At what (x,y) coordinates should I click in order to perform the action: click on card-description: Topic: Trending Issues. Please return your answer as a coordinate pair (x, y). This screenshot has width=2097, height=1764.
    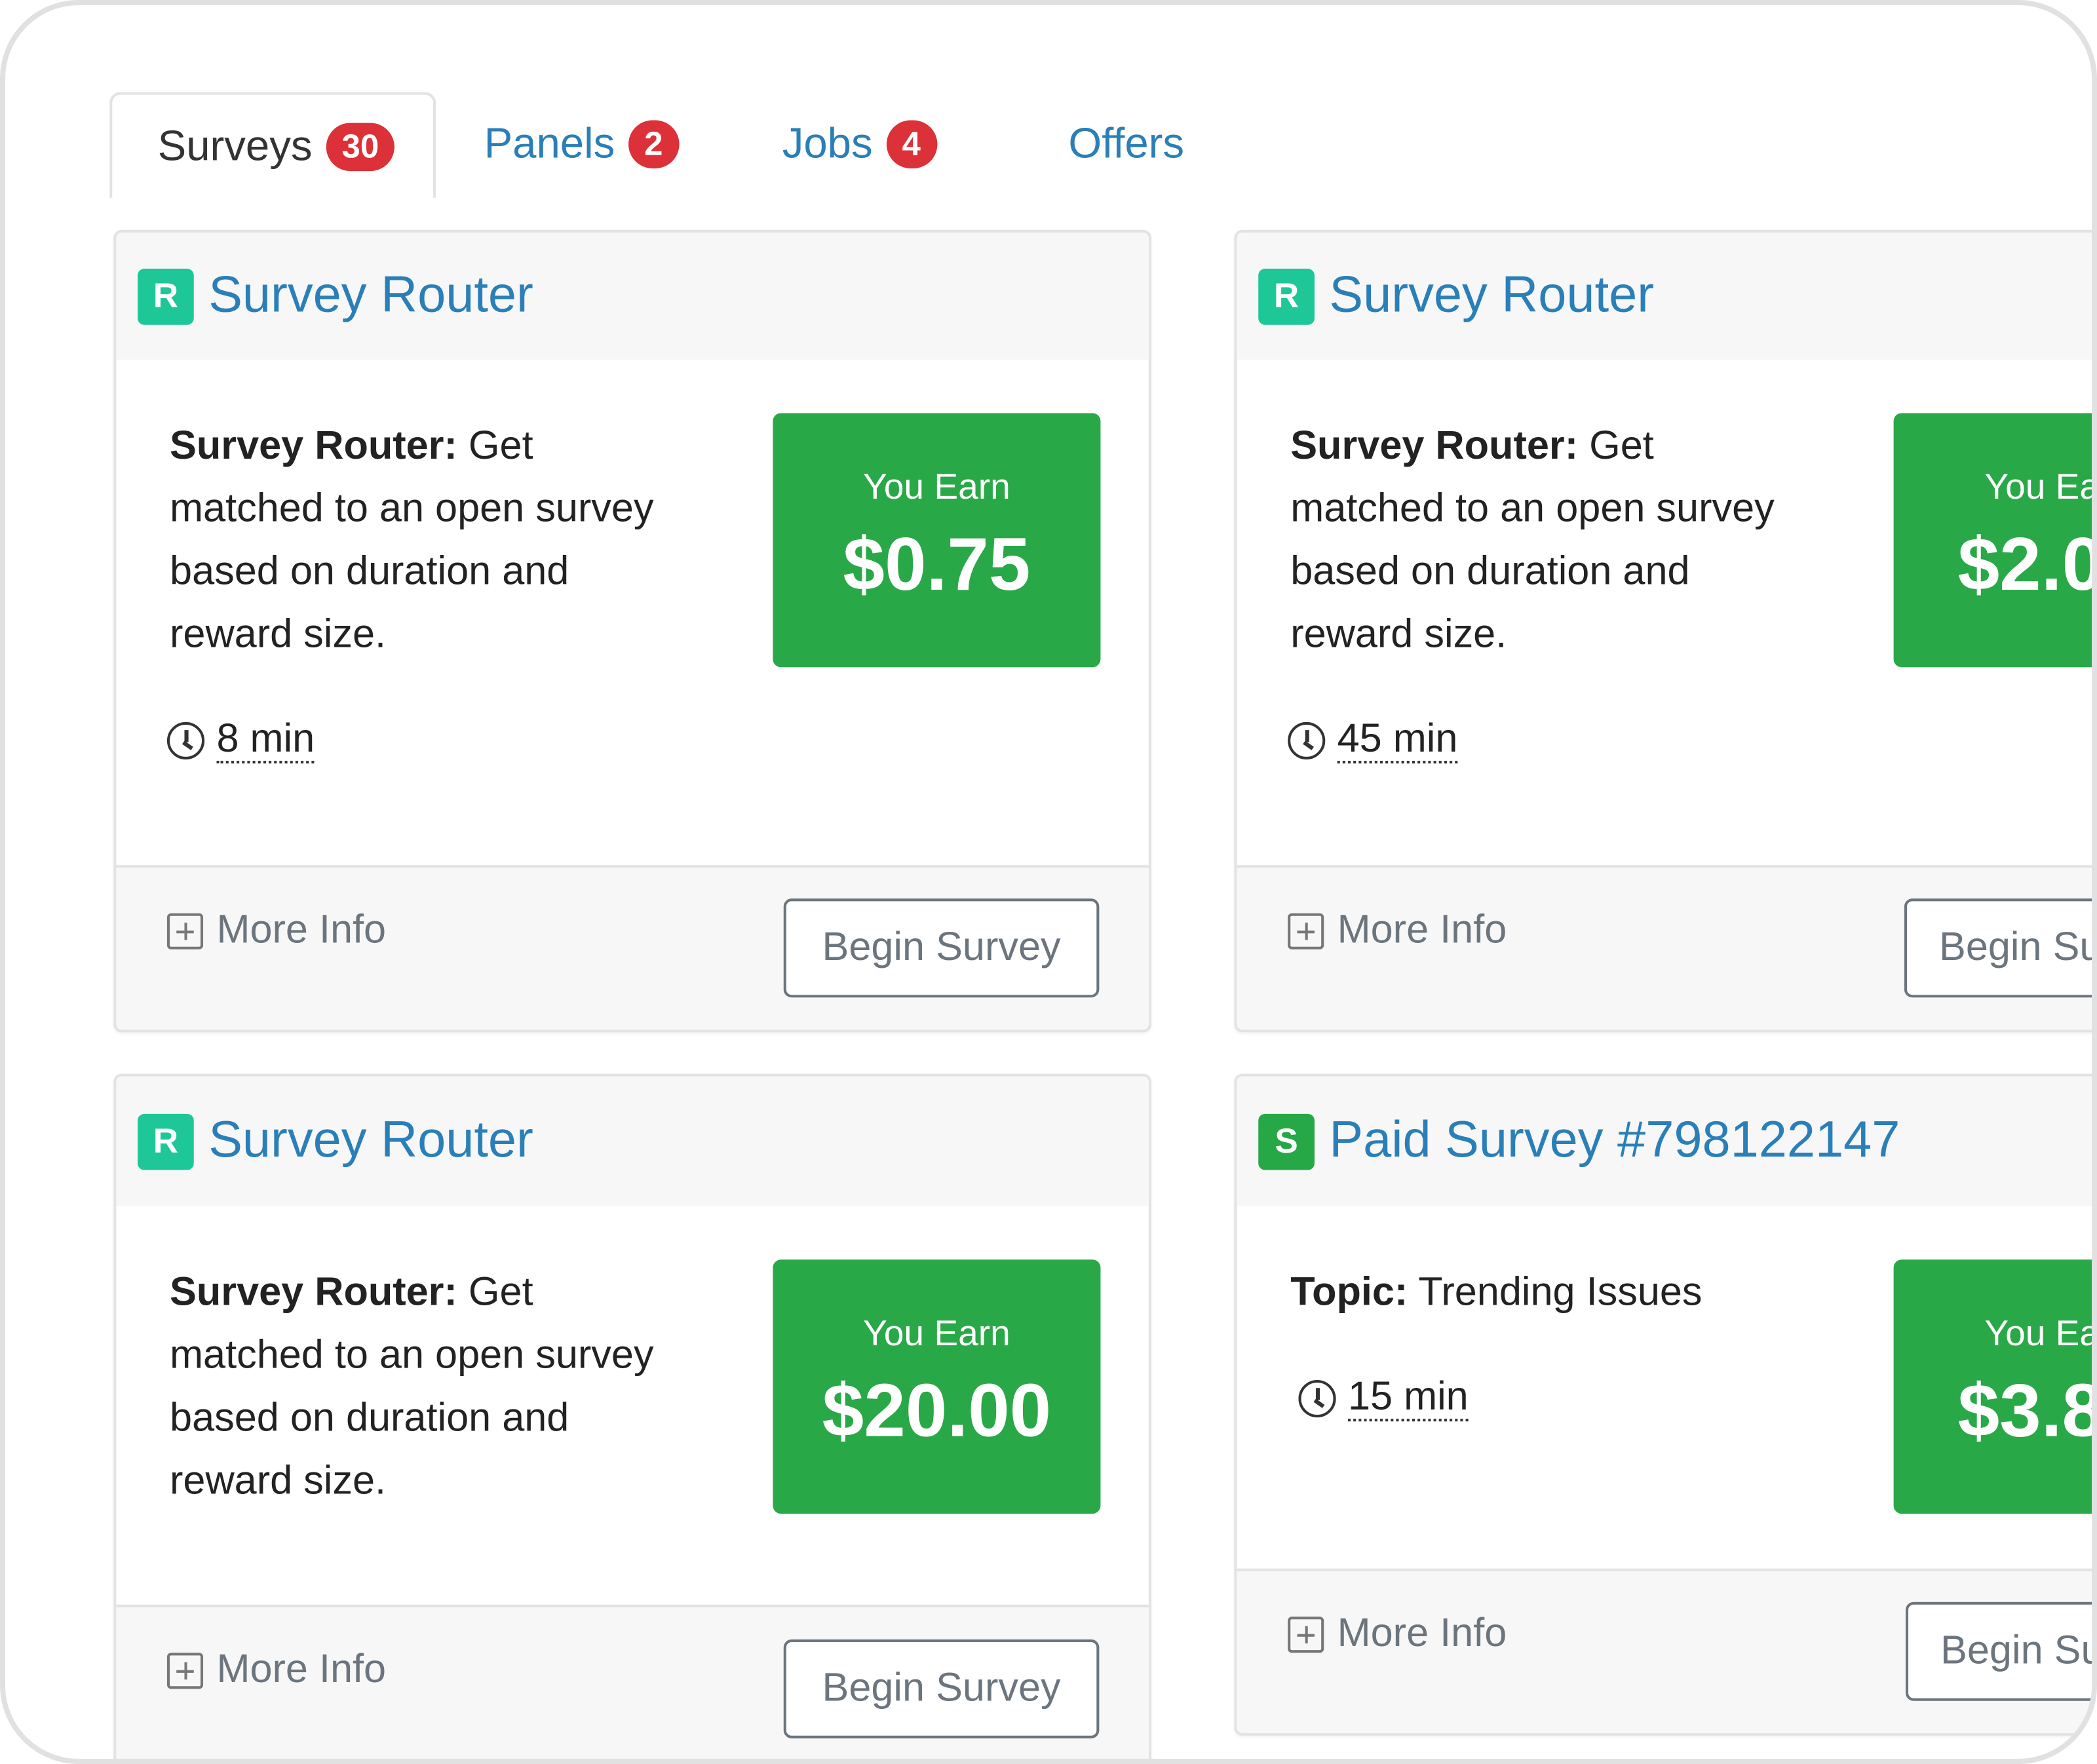
    Looking at the image, I should click on (1571, 1292).